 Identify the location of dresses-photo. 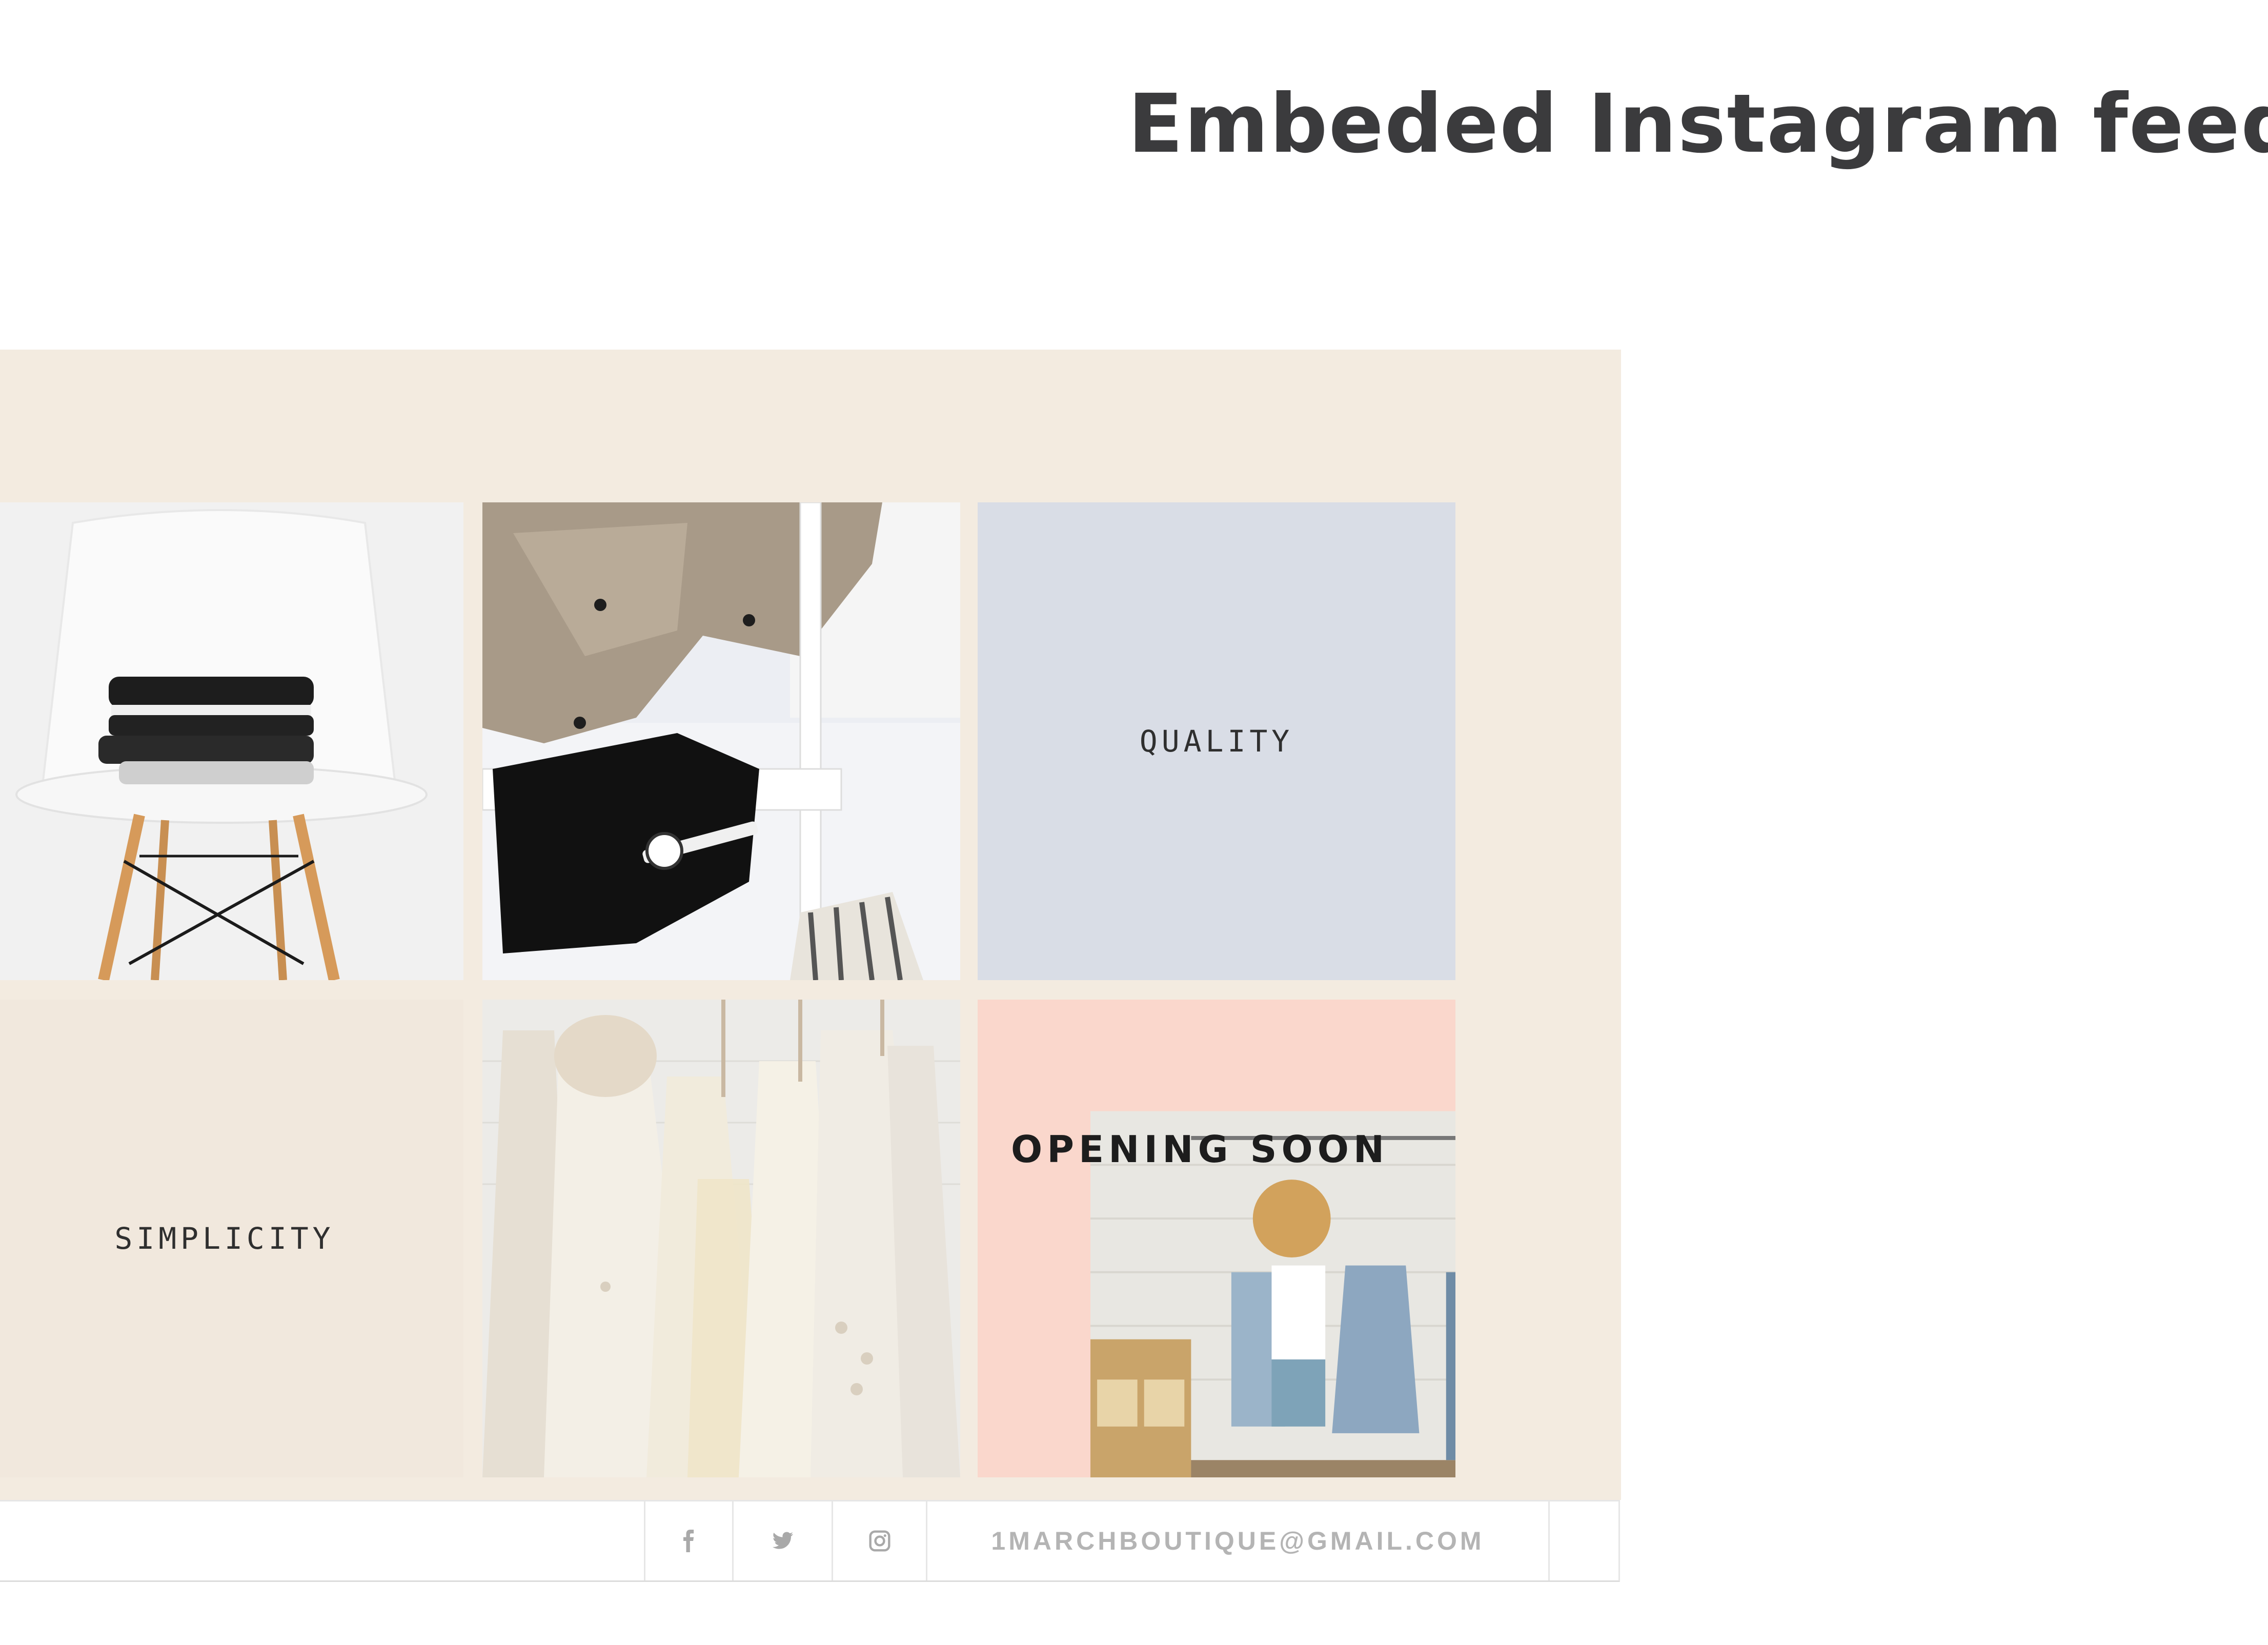
(721, 1238).